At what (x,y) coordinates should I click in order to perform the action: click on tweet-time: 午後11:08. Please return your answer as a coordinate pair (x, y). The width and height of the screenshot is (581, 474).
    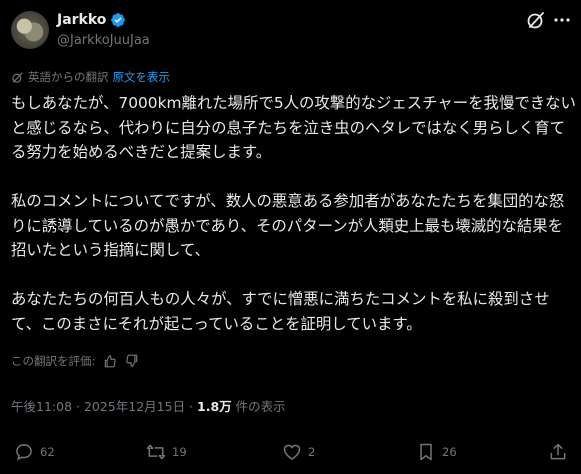
    Looking at the image, I should click on (41, 406).